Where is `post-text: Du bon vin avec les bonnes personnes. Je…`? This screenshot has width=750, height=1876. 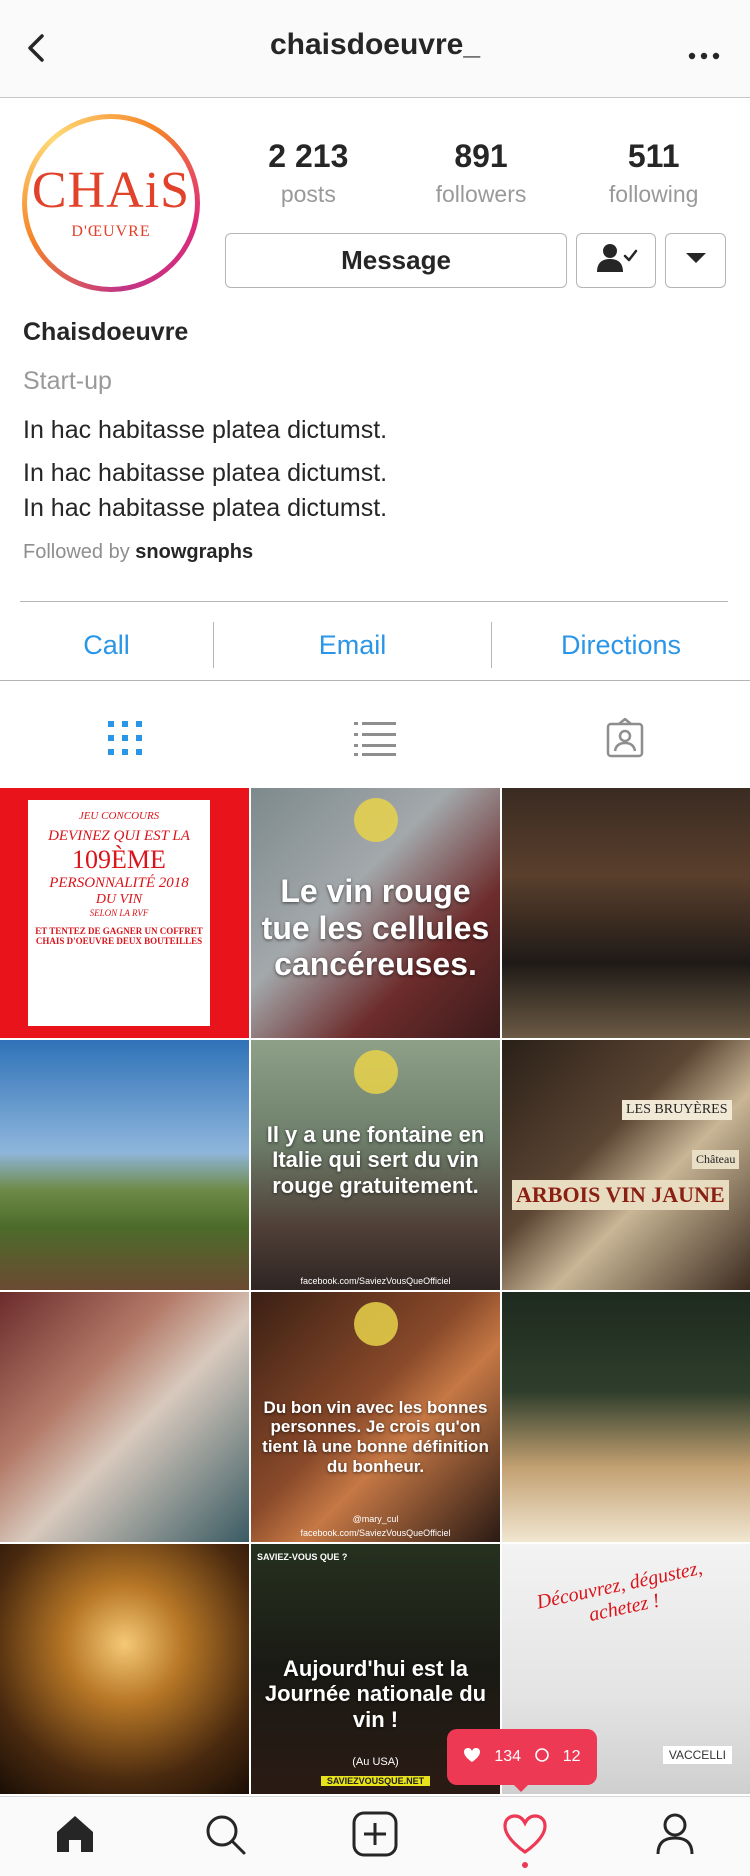 post-text: Du bon vin avec les bonnes personnes. Je… is located at coordinates (375, 1436).